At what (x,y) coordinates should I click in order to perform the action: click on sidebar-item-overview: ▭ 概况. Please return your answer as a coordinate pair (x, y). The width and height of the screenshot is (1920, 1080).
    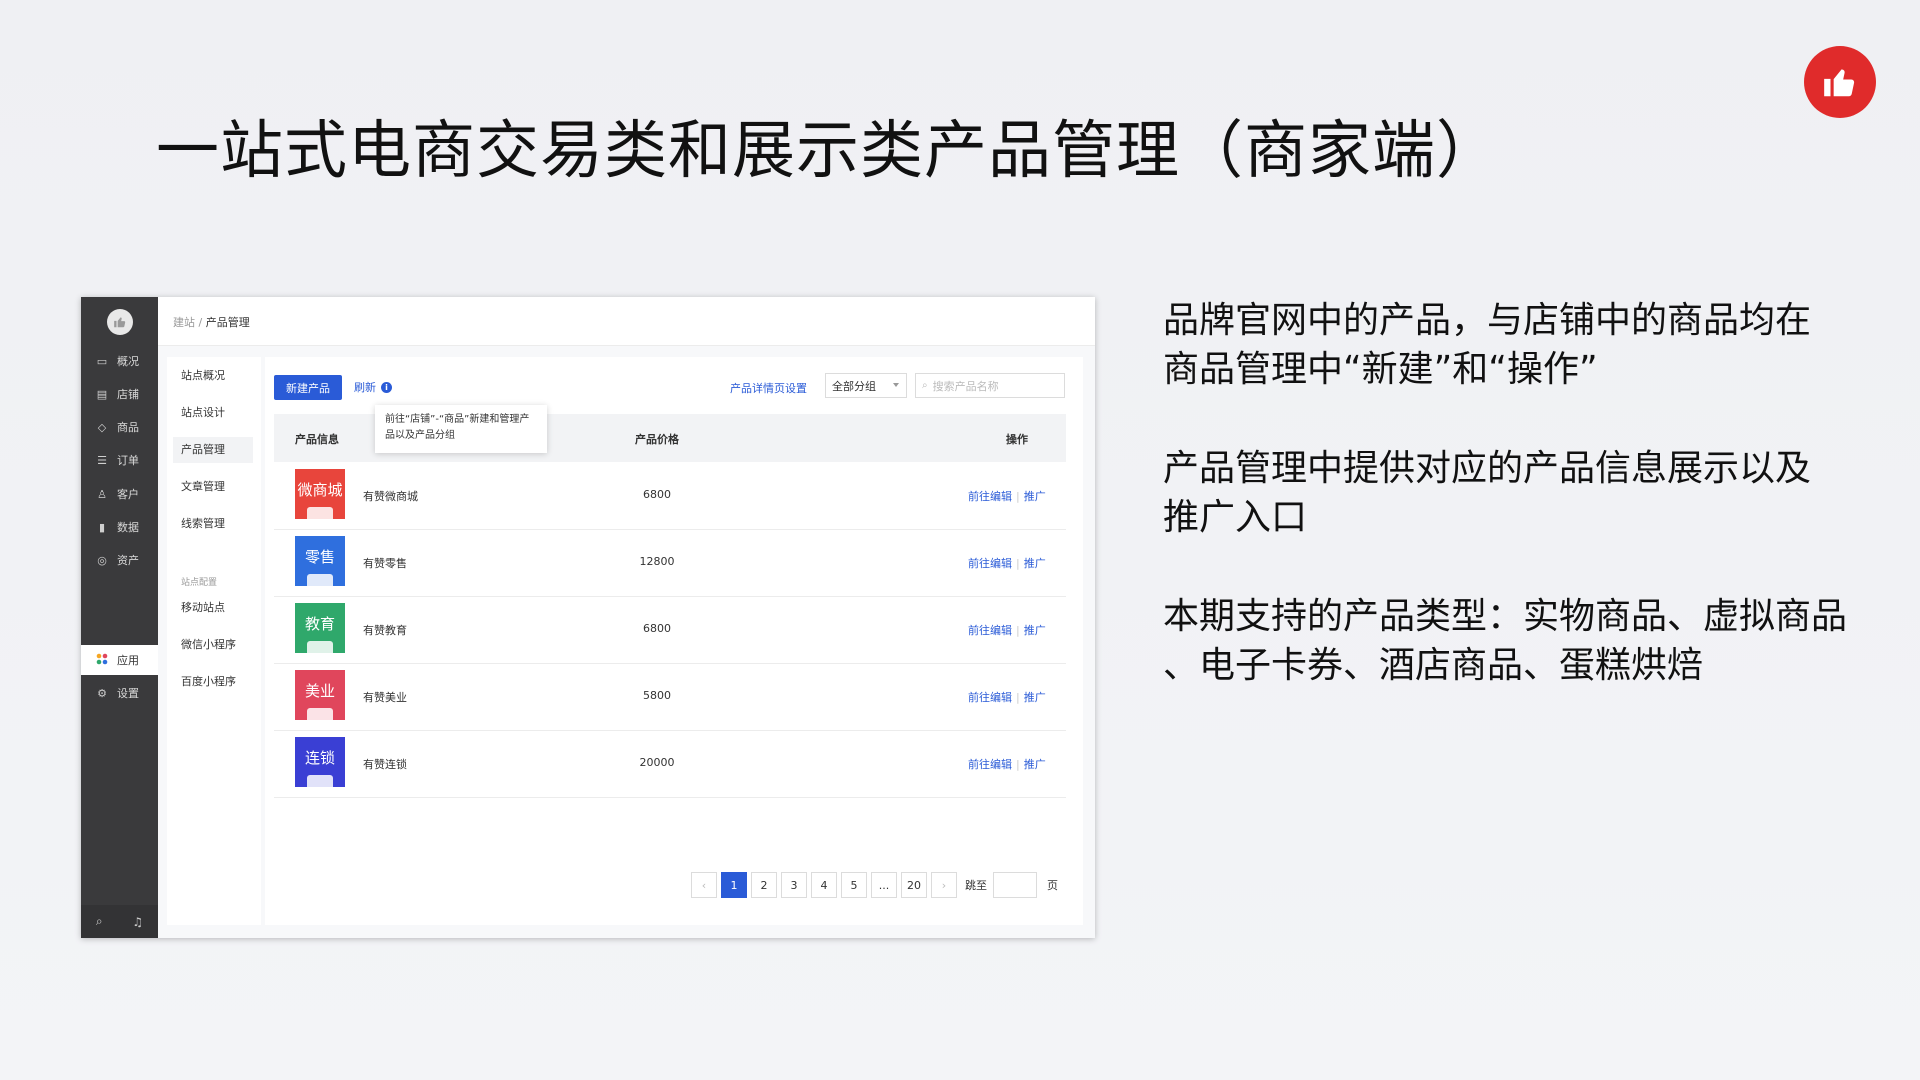
    Looking at the image, I should click on (119, 361).